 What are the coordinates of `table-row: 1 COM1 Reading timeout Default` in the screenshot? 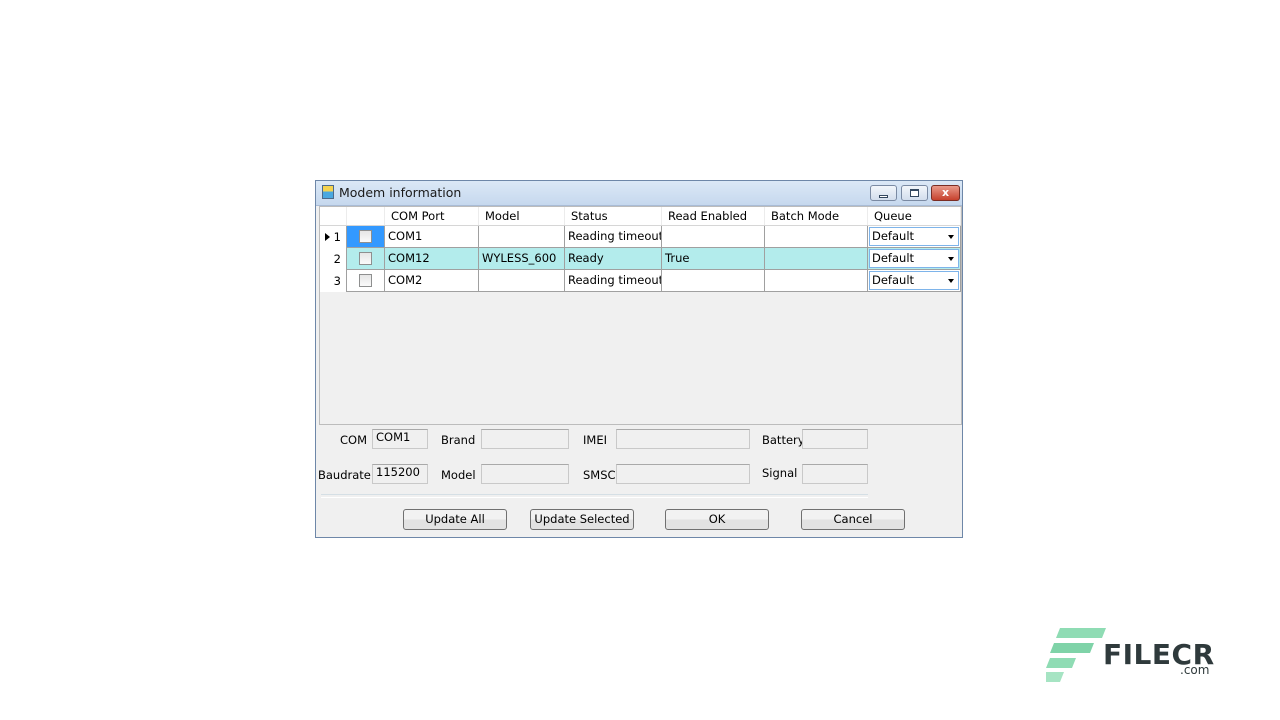 It's located at (640, 237).